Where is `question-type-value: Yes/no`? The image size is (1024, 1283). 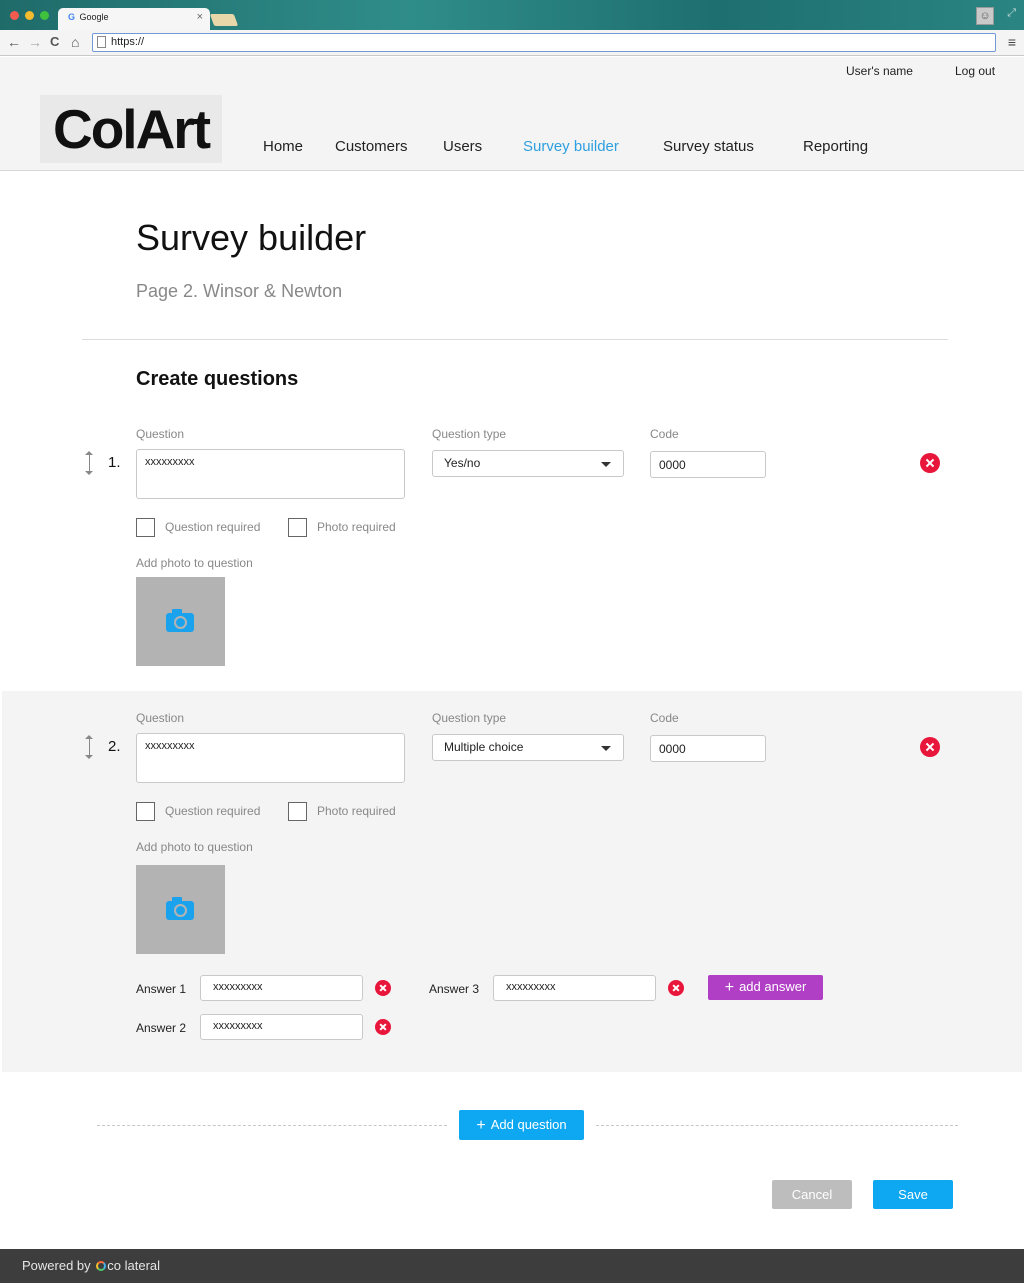 question-type-value: Yes/no is located at coordinates (462, 463).